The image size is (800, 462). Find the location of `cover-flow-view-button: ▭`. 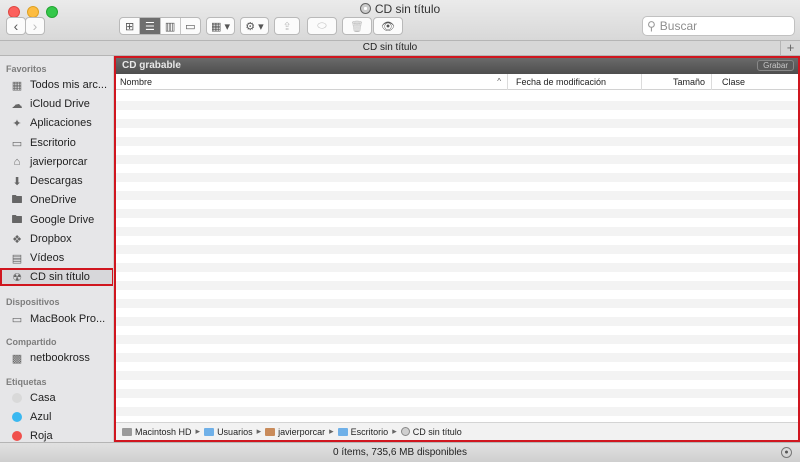

cover-flow-view-button: ▭ is located at coordinates (190, 26).